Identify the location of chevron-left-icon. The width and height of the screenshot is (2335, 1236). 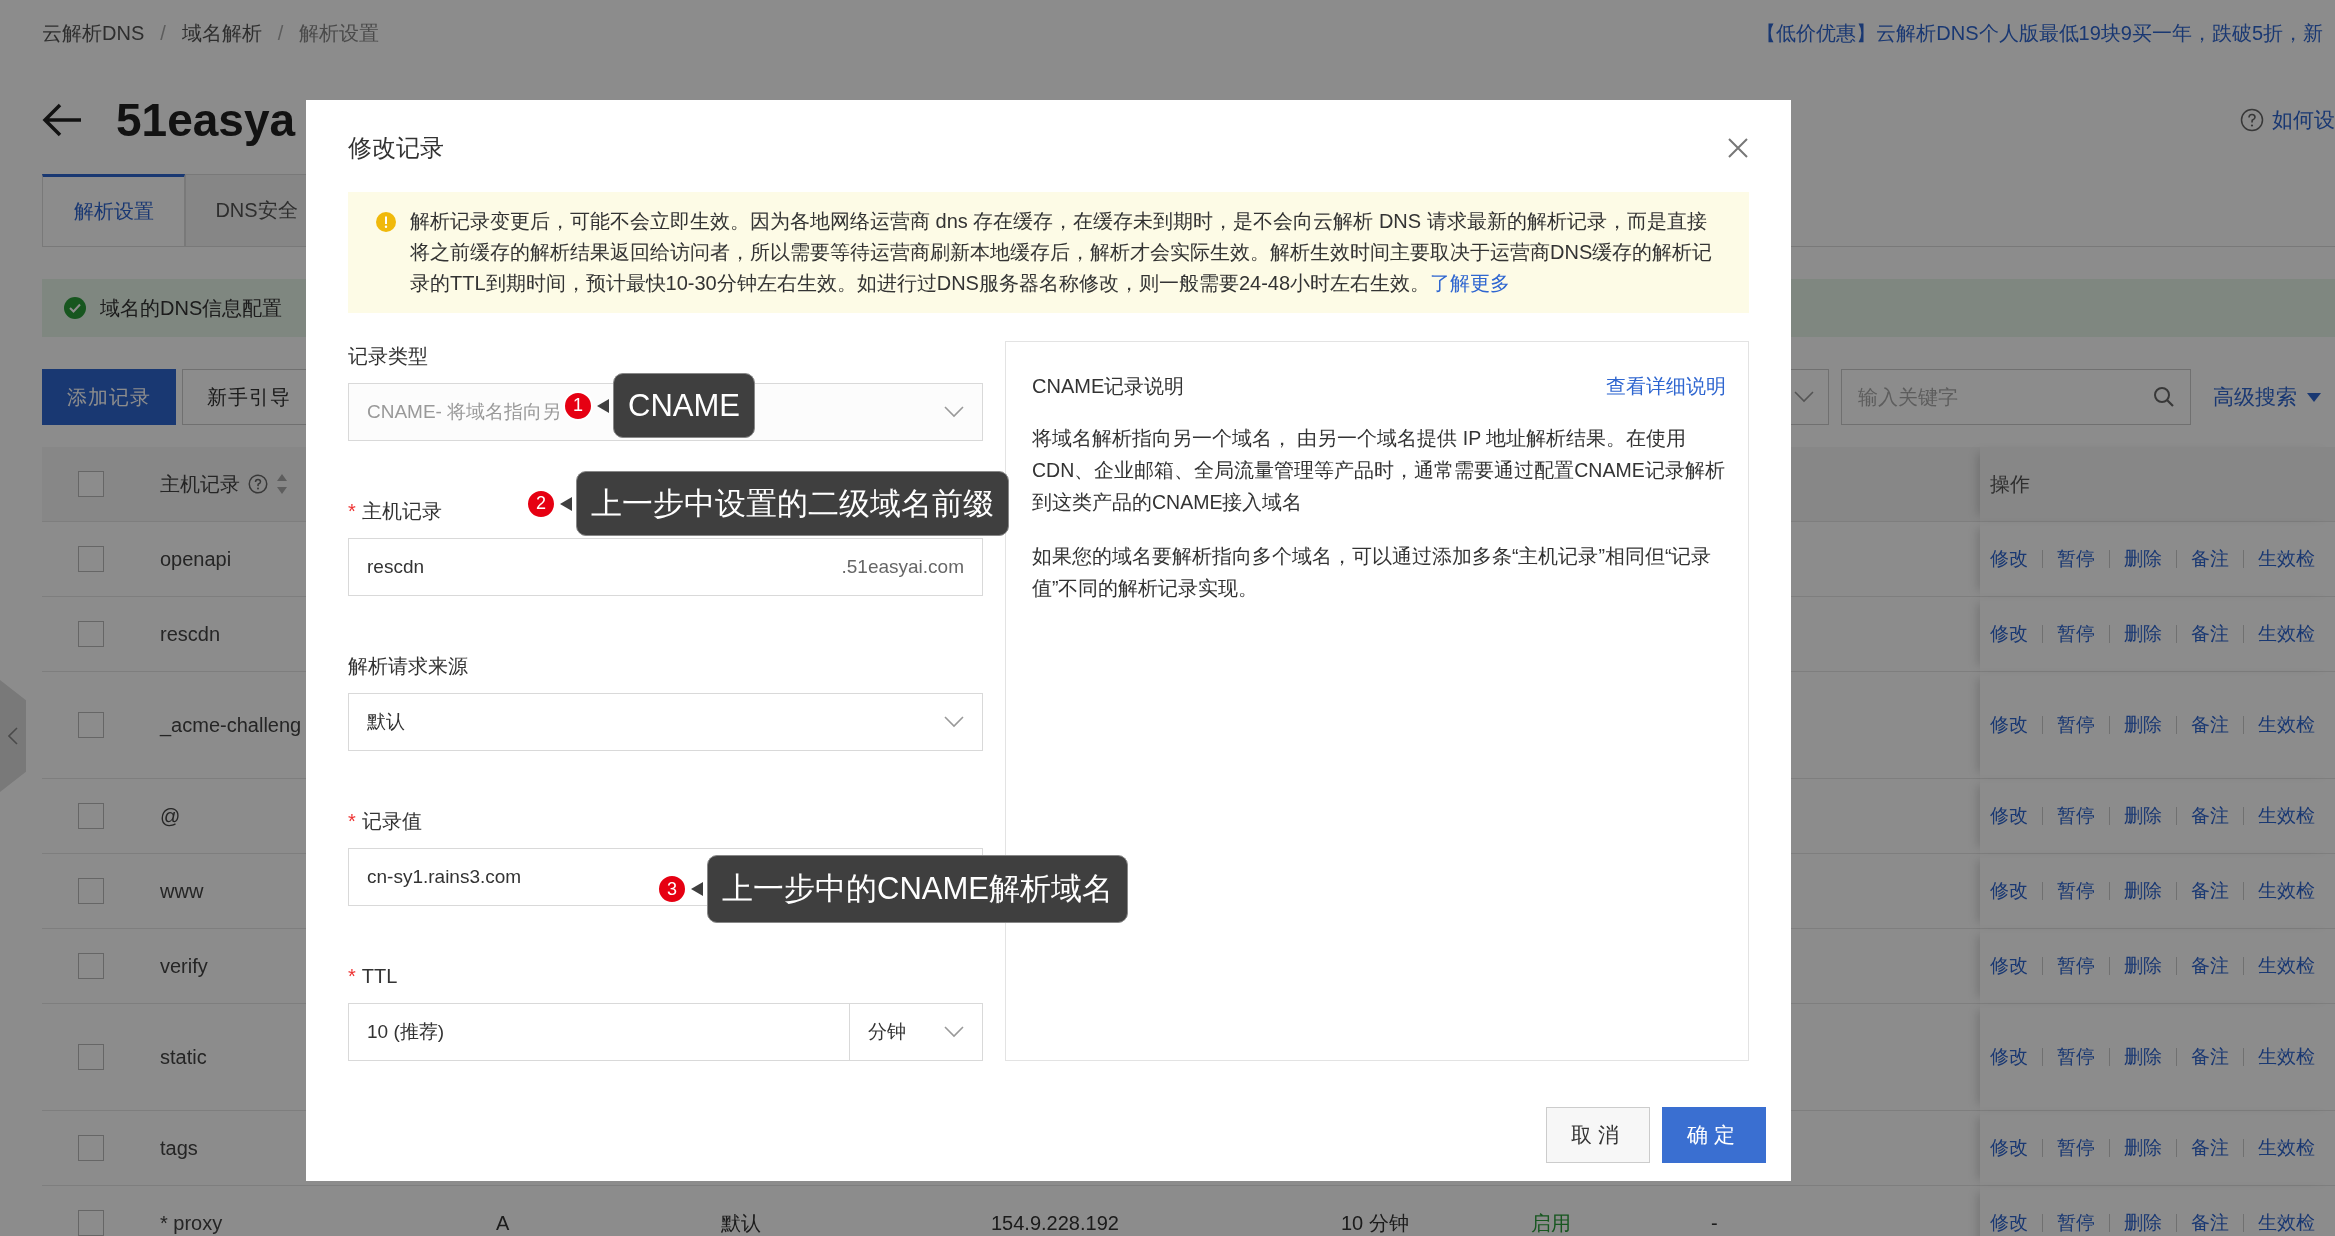
(13, 736).